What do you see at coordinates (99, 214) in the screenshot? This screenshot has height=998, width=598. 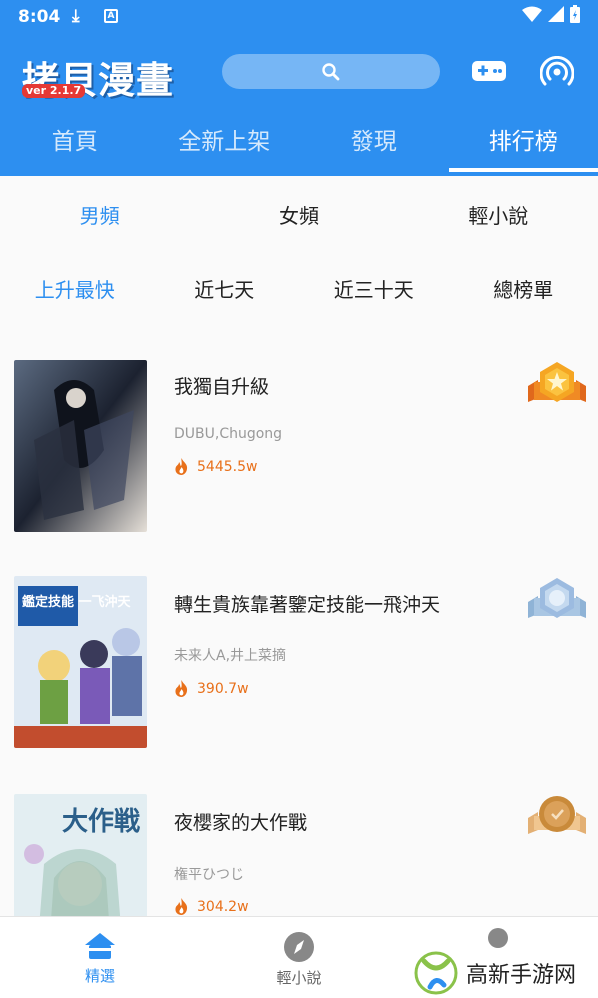 I see `genre-male: 男頻` at bounding box center [99, 214].